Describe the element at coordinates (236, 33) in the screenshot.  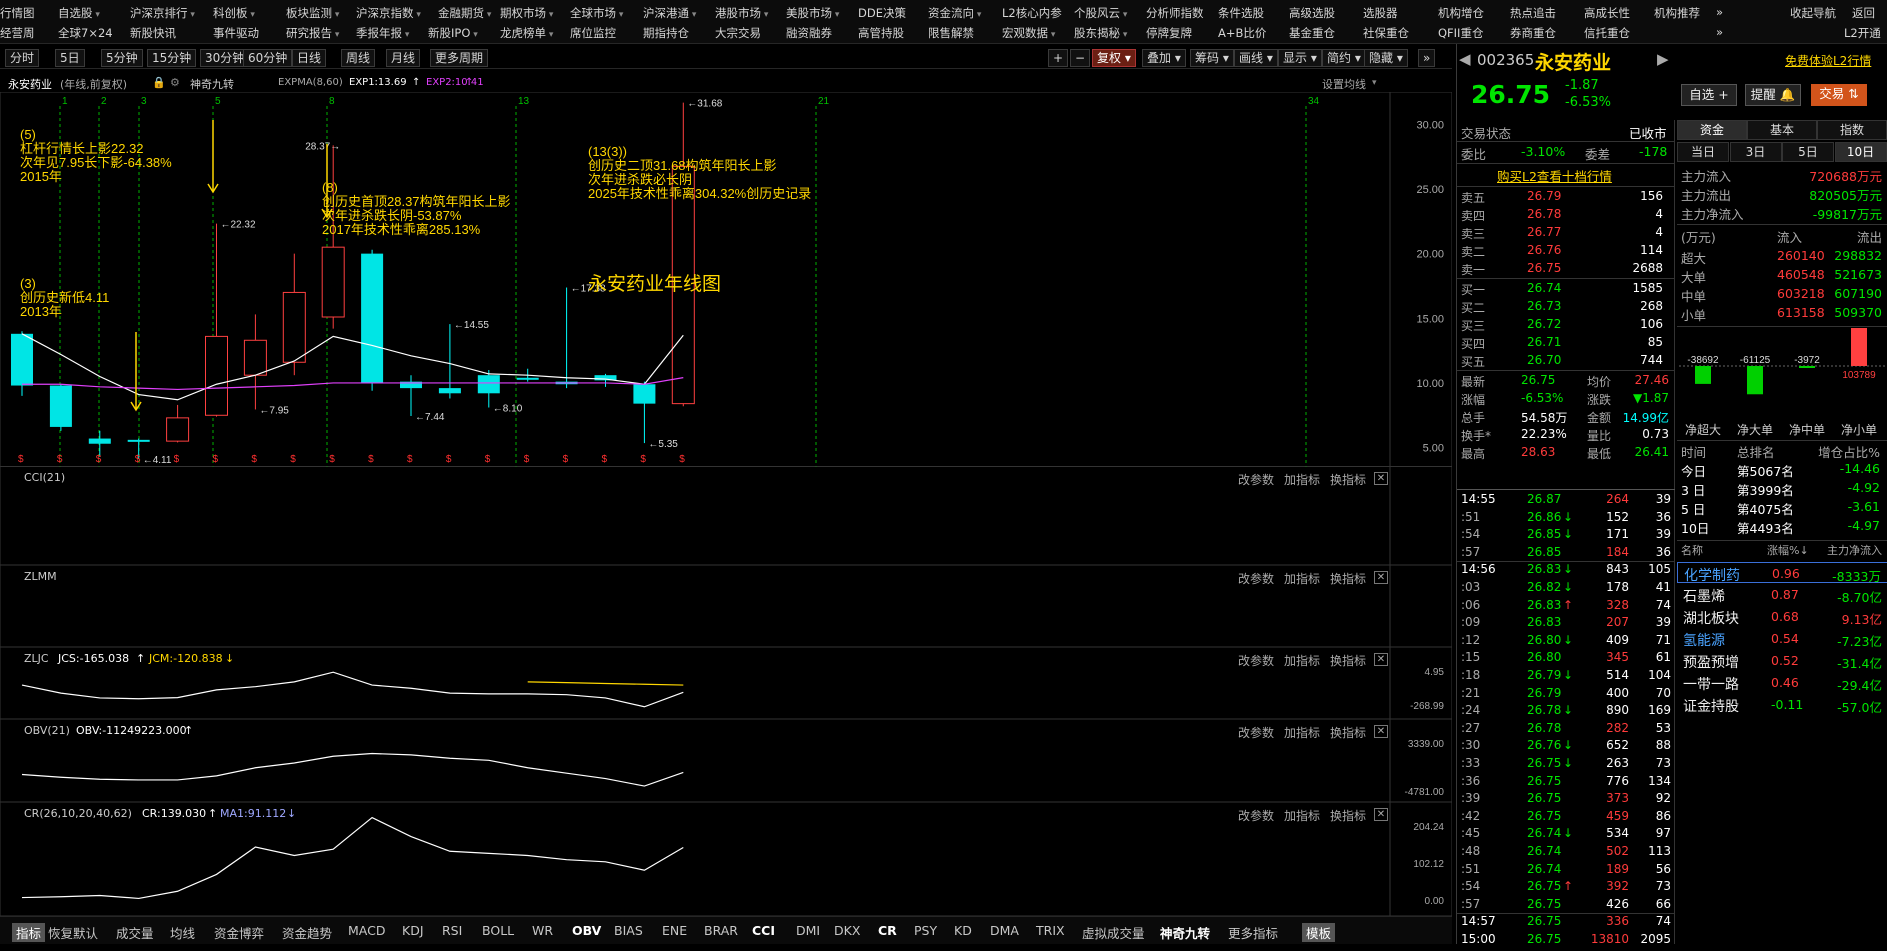
I see `menu-item-4: 事件驱动` at that location.